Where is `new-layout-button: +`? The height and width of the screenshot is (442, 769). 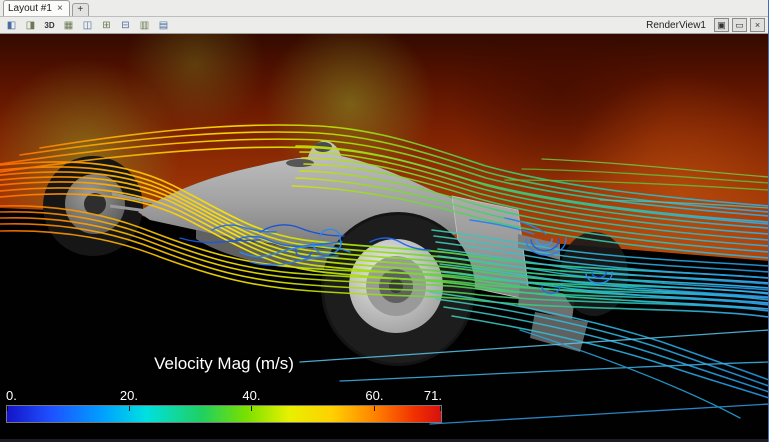 new-layout-button: + is located at coordinates (80, 9).